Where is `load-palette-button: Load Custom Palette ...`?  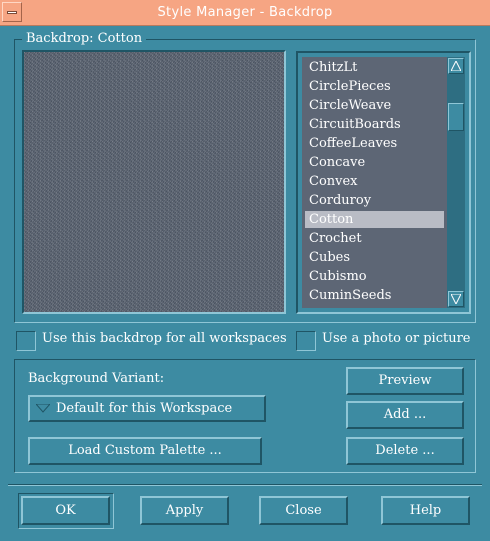 load-palette-button: Load Custom Palette ... is located at coordinates (145, 451).